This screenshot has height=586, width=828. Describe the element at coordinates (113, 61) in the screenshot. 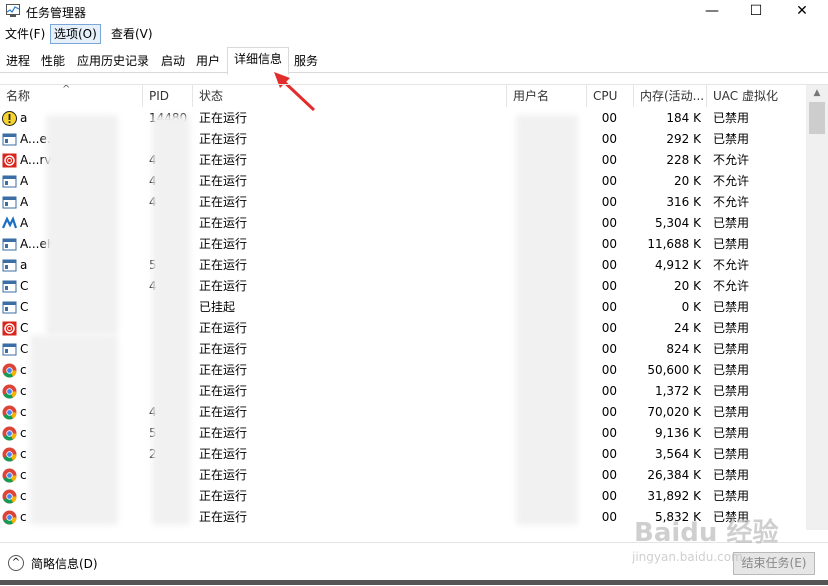

I see `tab-app-history: 应用历史记录` at that location.